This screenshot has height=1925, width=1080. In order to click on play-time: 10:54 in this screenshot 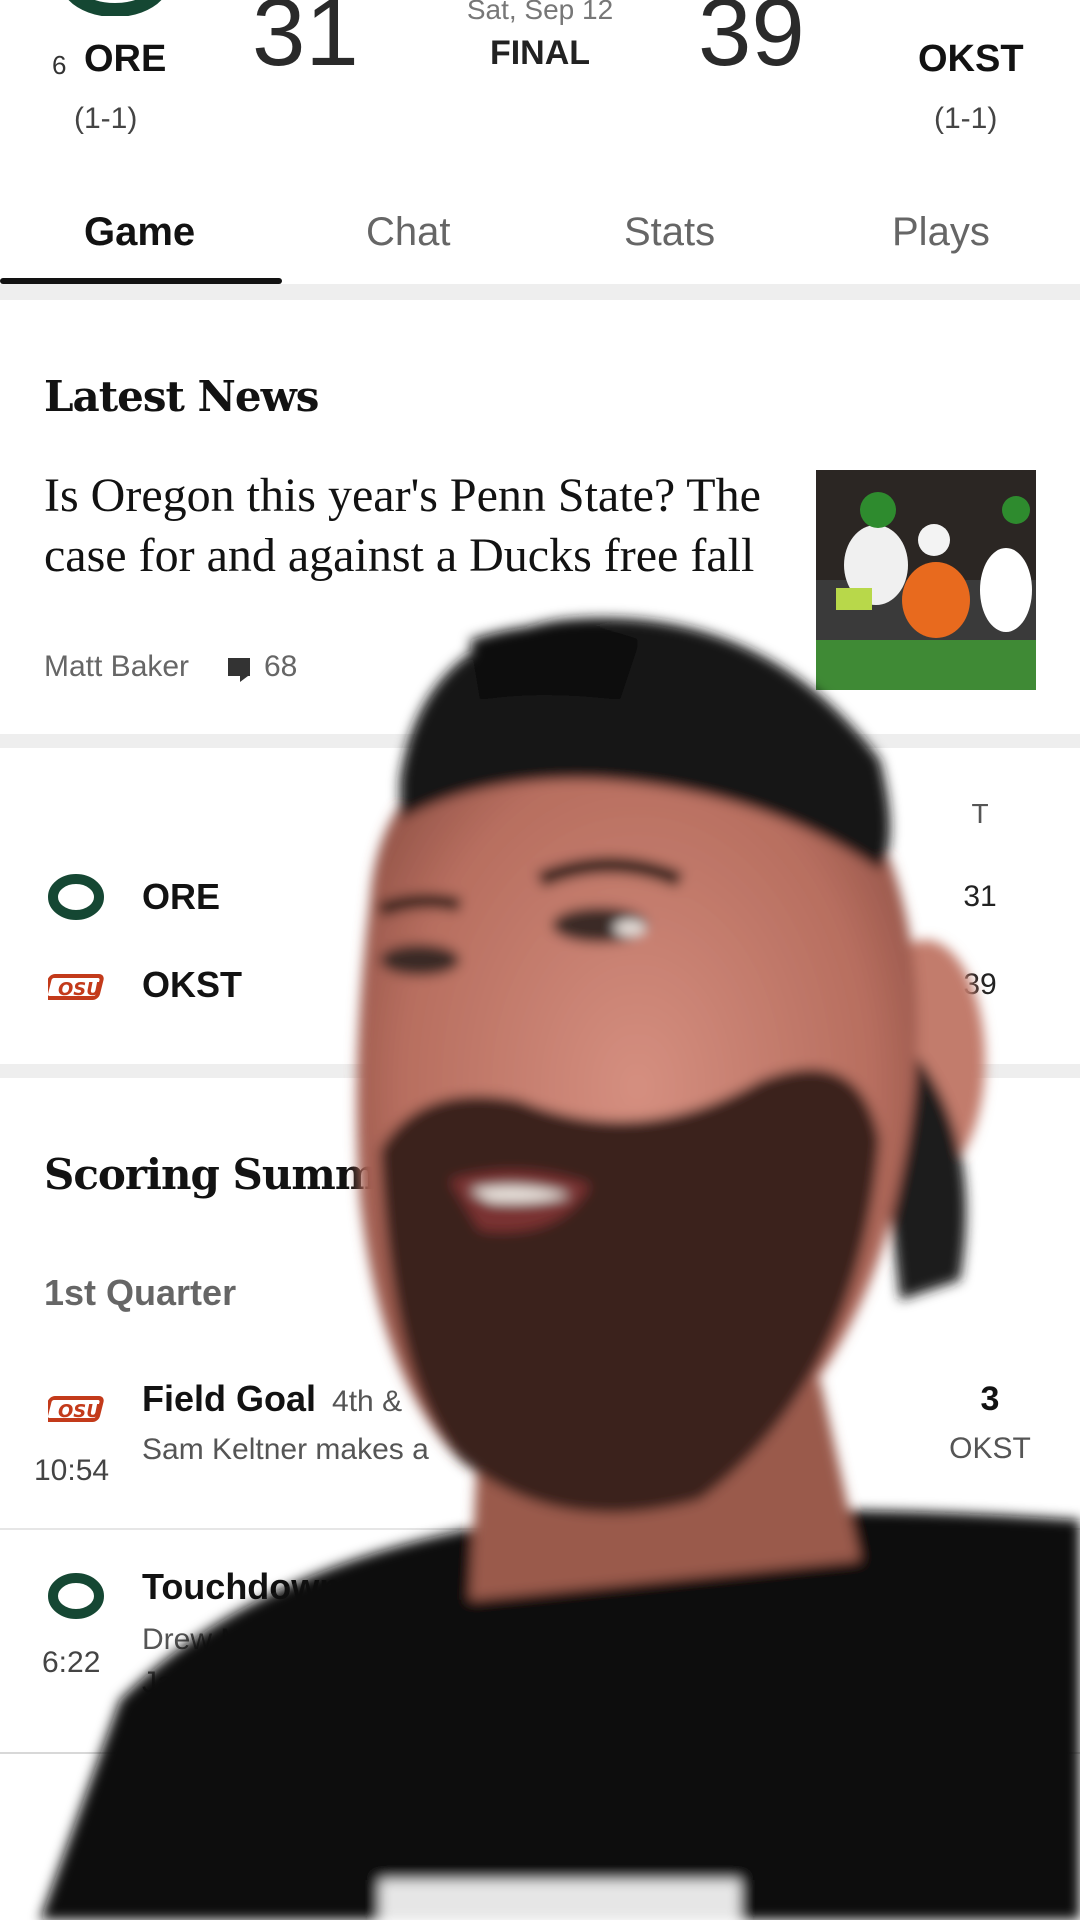, I will do `click(72, 1470)`.